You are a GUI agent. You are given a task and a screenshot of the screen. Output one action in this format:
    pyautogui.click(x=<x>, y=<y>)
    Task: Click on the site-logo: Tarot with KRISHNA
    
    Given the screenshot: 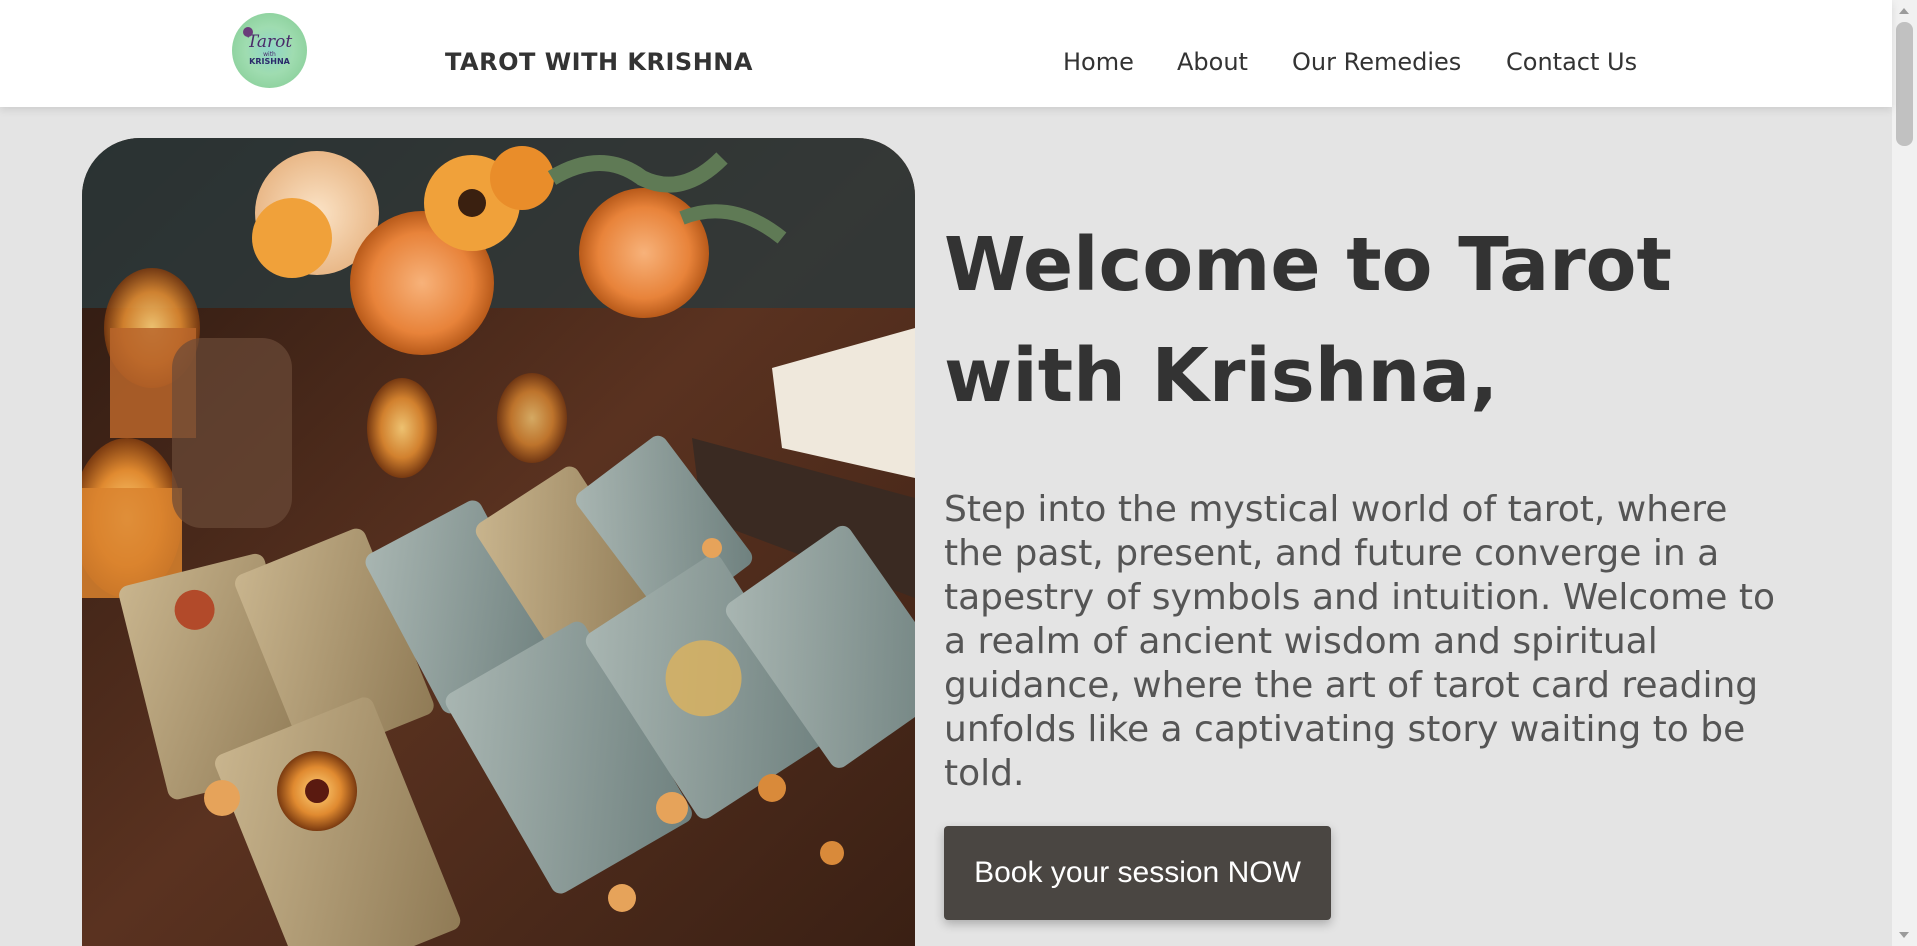 What is the action you would take?
    pyautogui.click(x=269, y=50)
    